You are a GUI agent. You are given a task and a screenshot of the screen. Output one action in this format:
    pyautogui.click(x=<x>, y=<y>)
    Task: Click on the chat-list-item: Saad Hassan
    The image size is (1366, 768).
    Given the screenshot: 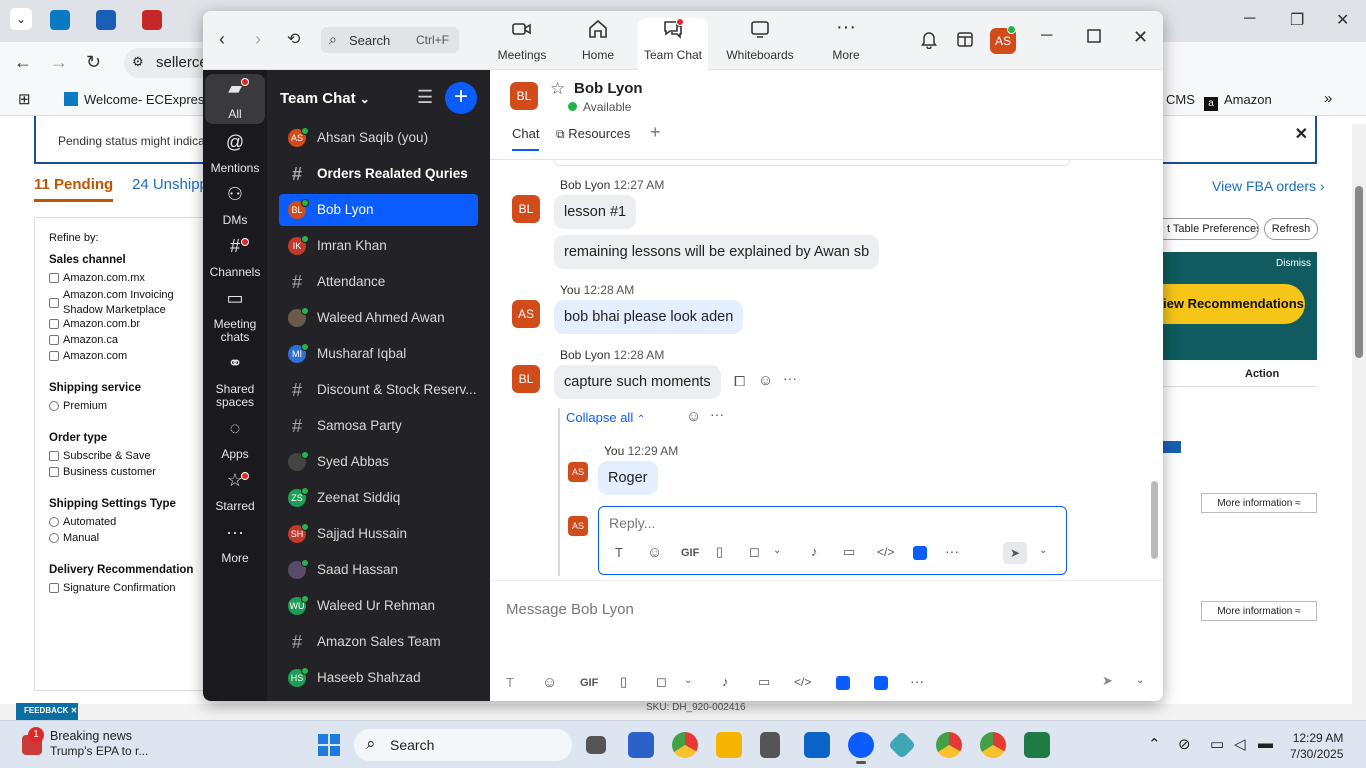 What is the action you would take?
    pyautogui.click(x=378, y=570)
    